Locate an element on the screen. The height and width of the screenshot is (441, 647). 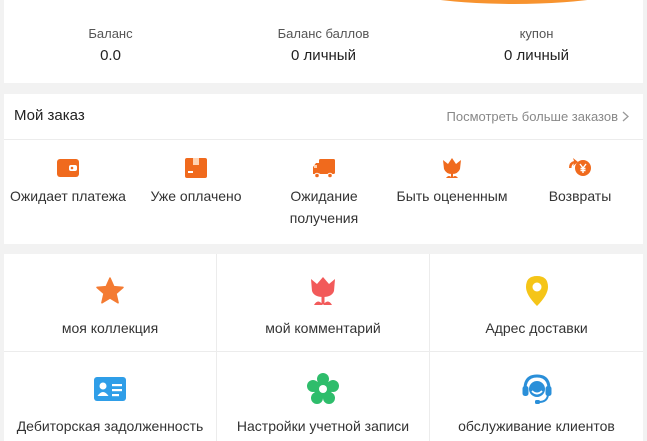
id-card-icon is located at coordinates (110, 389).